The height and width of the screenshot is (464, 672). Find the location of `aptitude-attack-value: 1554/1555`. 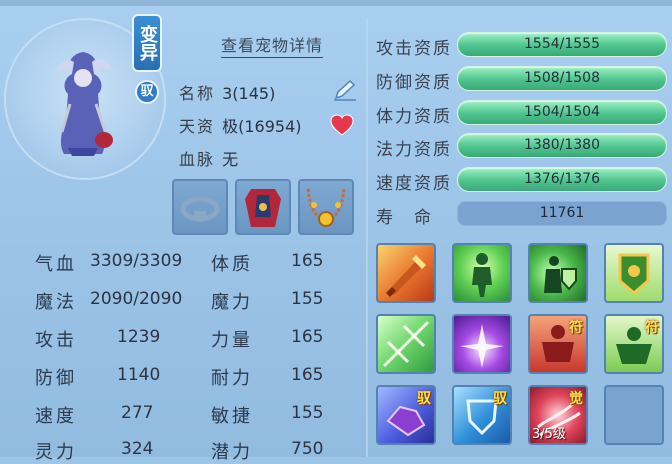

aptitude-attack-value: 1554/1555 is located at coordinates (562, 44).